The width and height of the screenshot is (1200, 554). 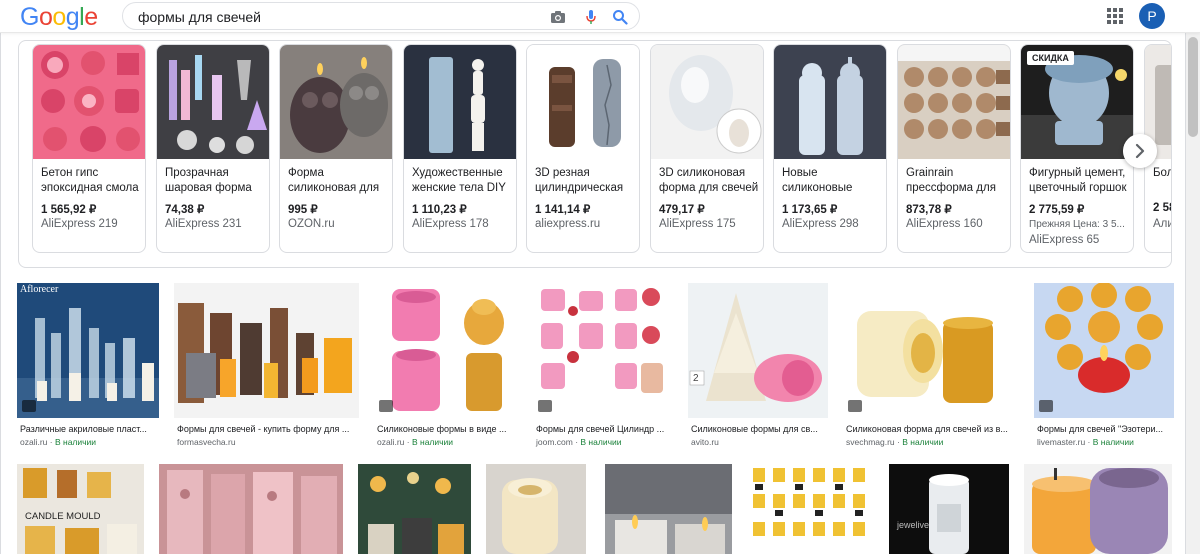 What do you see at coordinates (391, 442) in the screenshot?
I see `source-domain: ozali.ru` at bounding box center [391, 442].